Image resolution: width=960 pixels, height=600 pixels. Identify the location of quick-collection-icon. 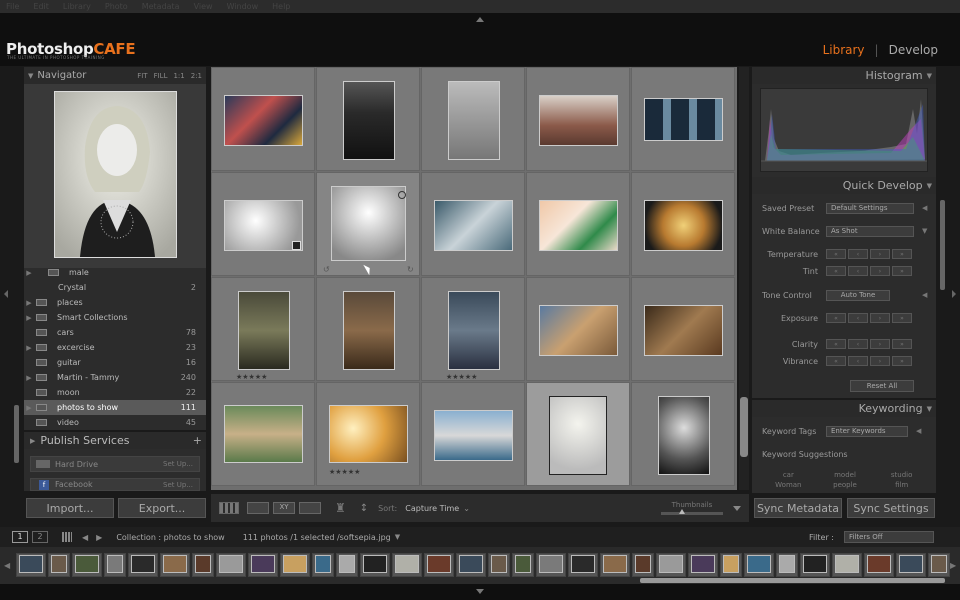
(402, 195).